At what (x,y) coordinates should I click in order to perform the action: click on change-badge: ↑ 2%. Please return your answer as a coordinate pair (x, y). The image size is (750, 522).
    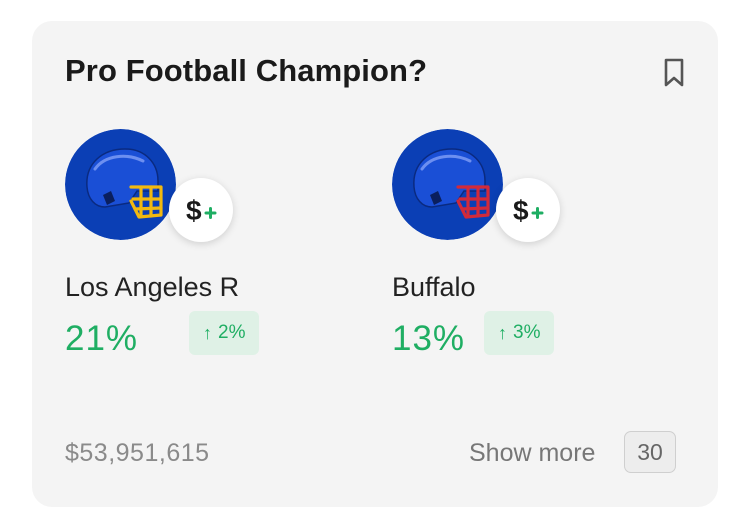
    Looking at the image, I should click on (224, 333).